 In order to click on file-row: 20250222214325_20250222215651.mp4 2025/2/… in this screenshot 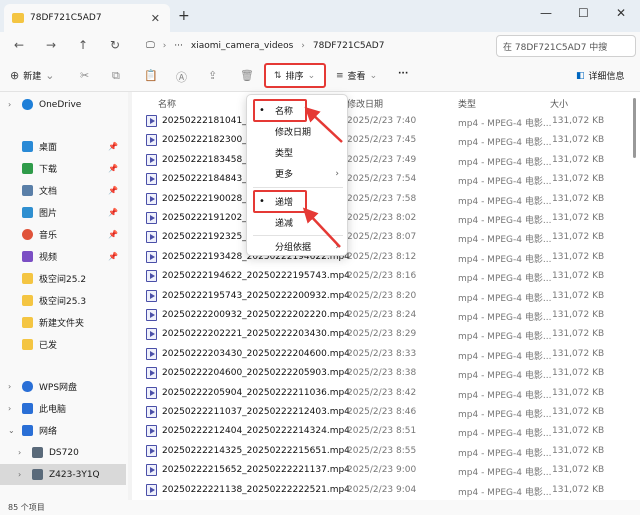, I will do `click(386, 451)`.